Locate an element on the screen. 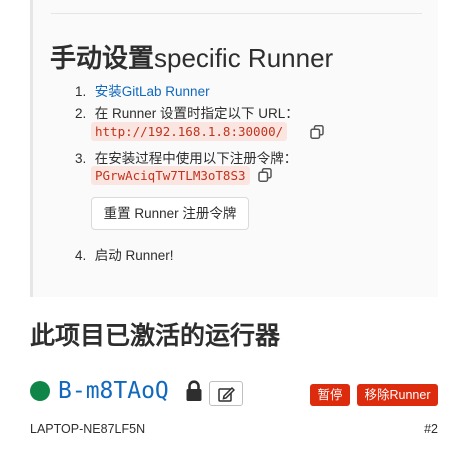 Image resolution: width=464 pixels, height=454 pixels. step-install: 1. 安装GitLab Runner is located at coordinates (142, 91).